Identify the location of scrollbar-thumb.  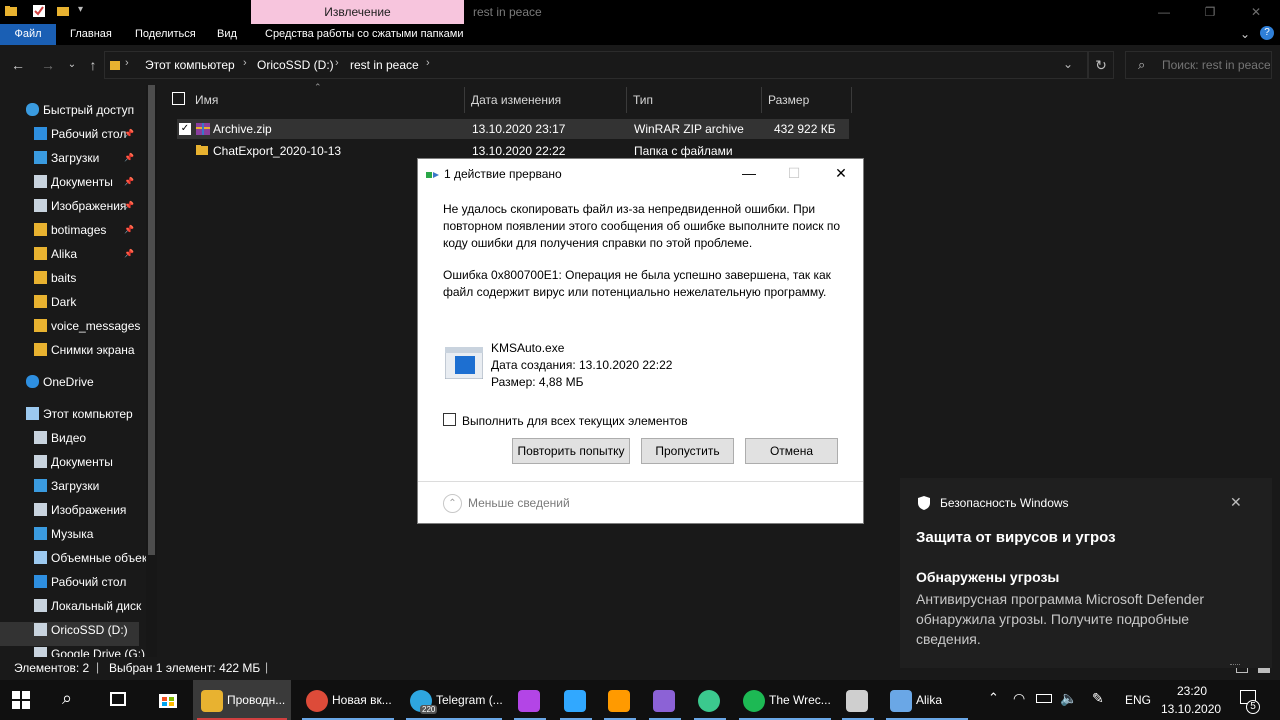
(151, 320).